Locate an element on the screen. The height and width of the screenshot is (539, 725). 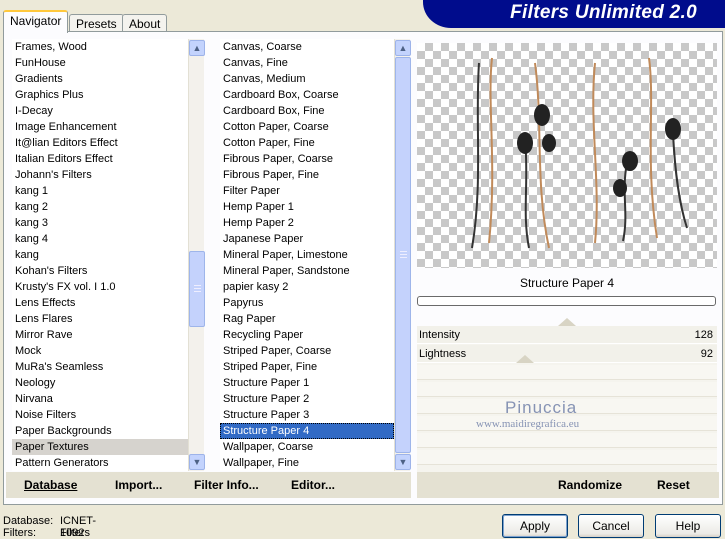
list-item: Mock is located at coordinates (100, 351).